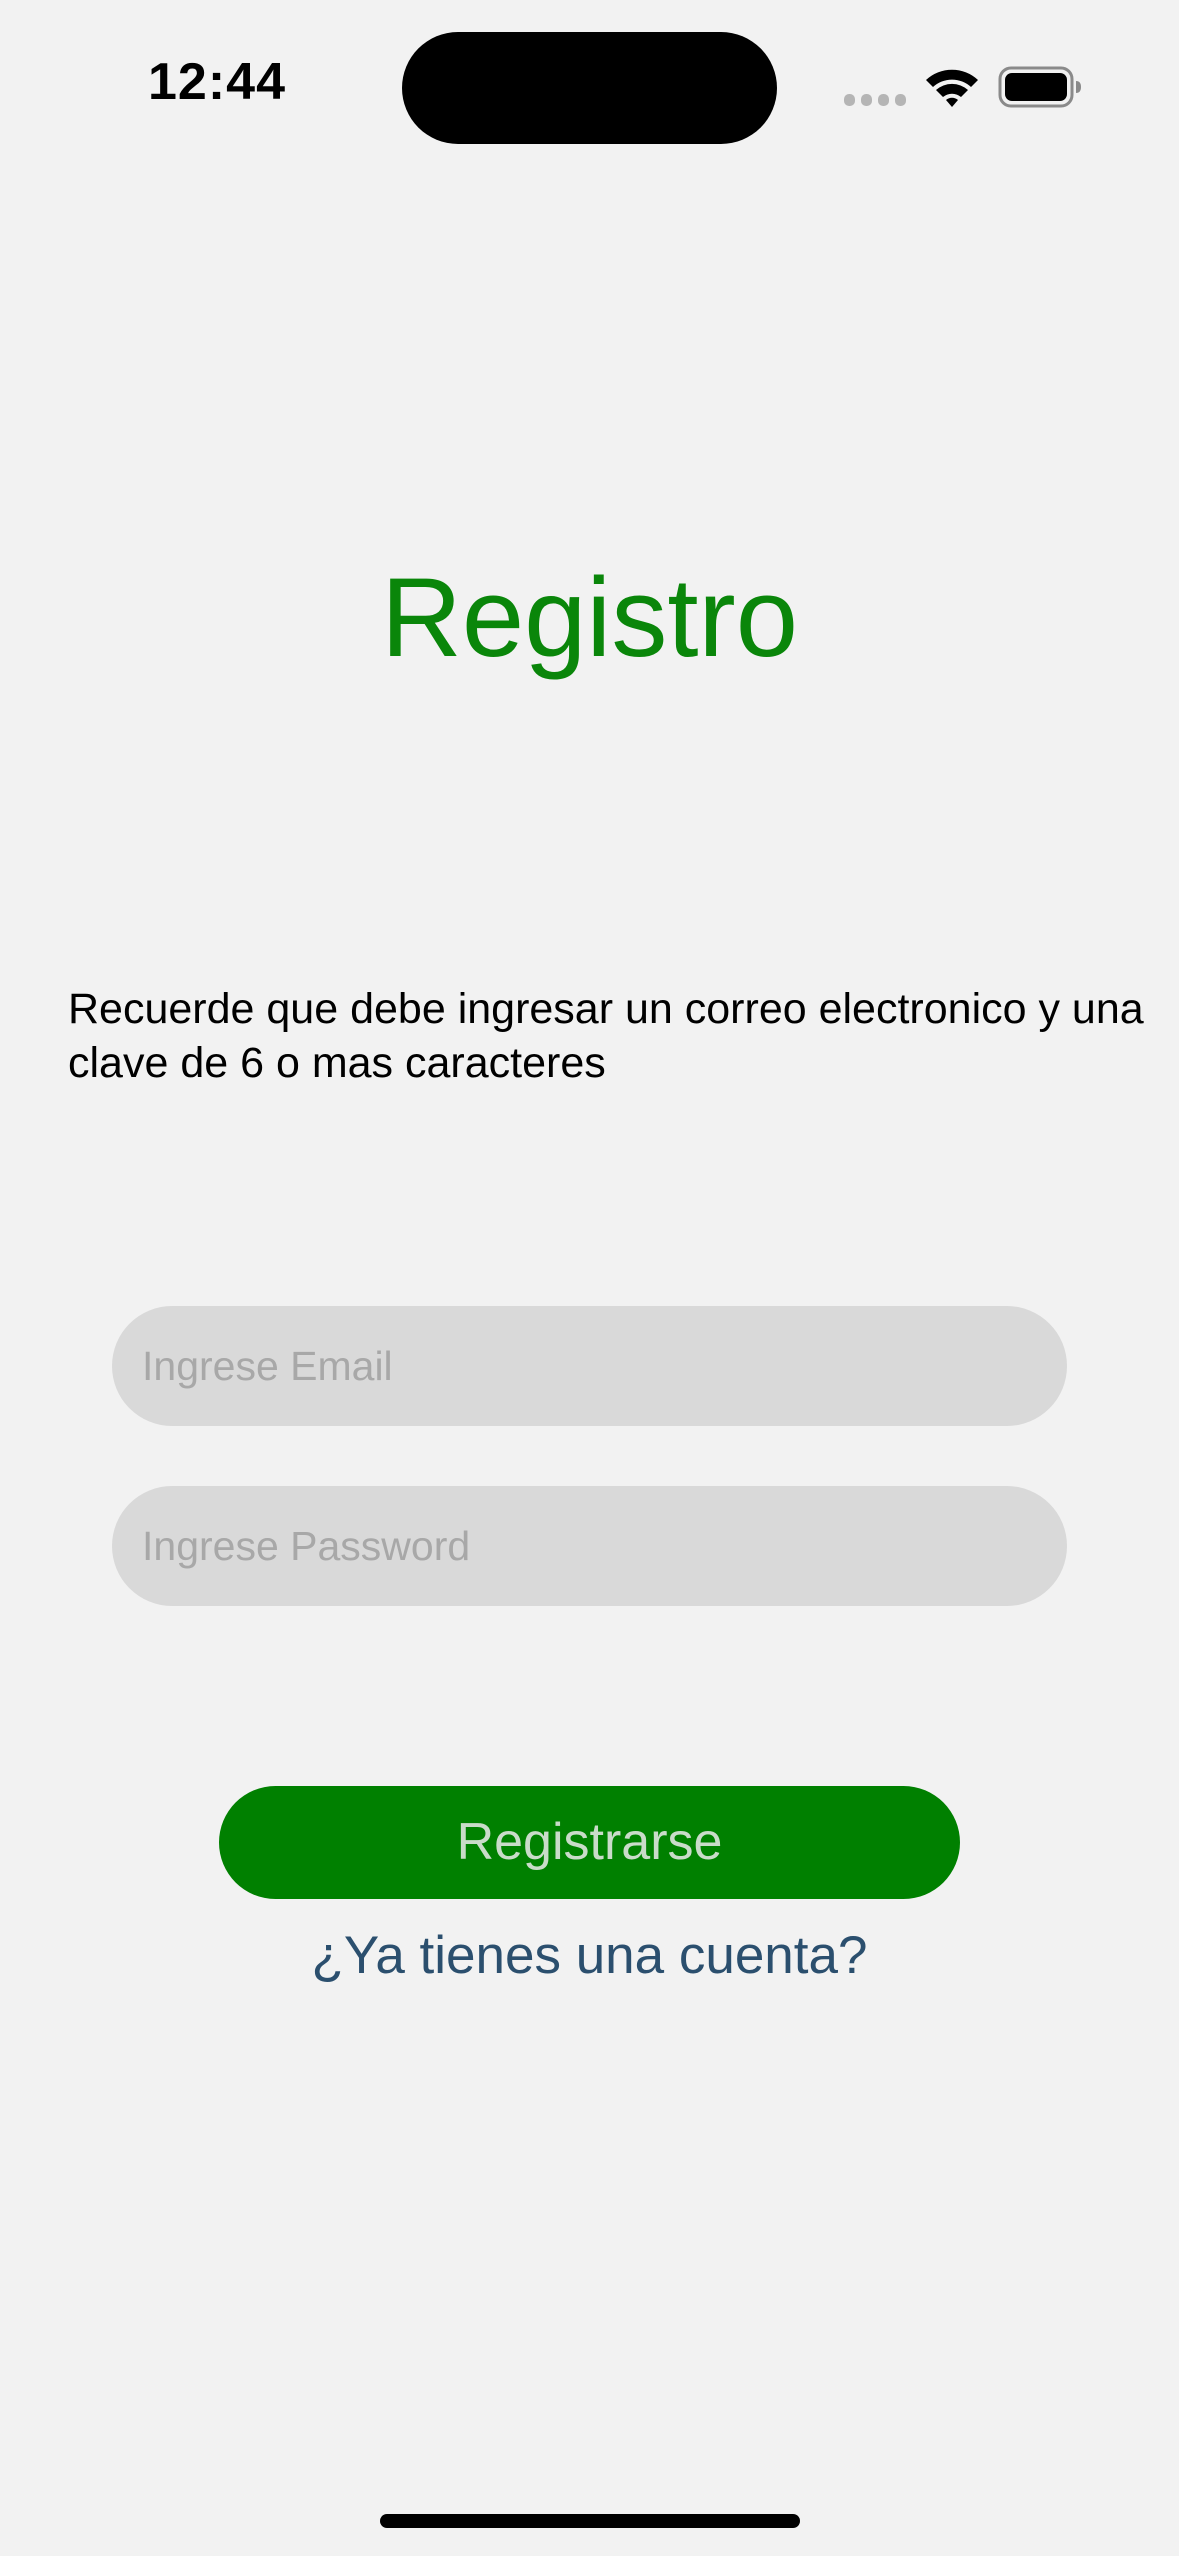  What do you see at coordinates (952, 88) in the screenshot?
I see `wifi-icon` at bounding box center [952, 88].